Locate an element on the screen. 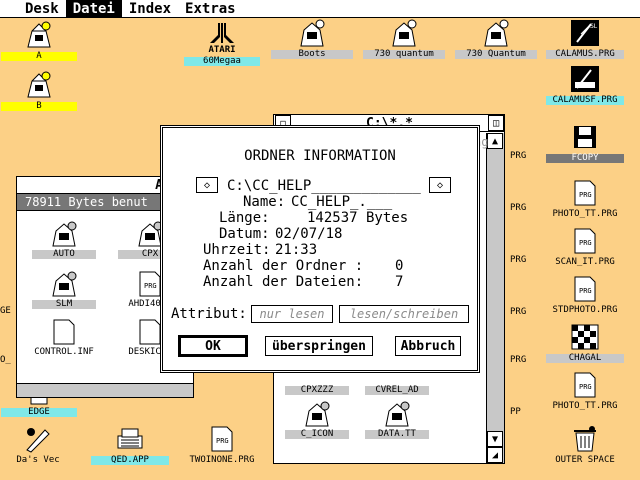 This screenshot has width=640, height=480. hard-drive-icon is located at coordinates (496, 33).